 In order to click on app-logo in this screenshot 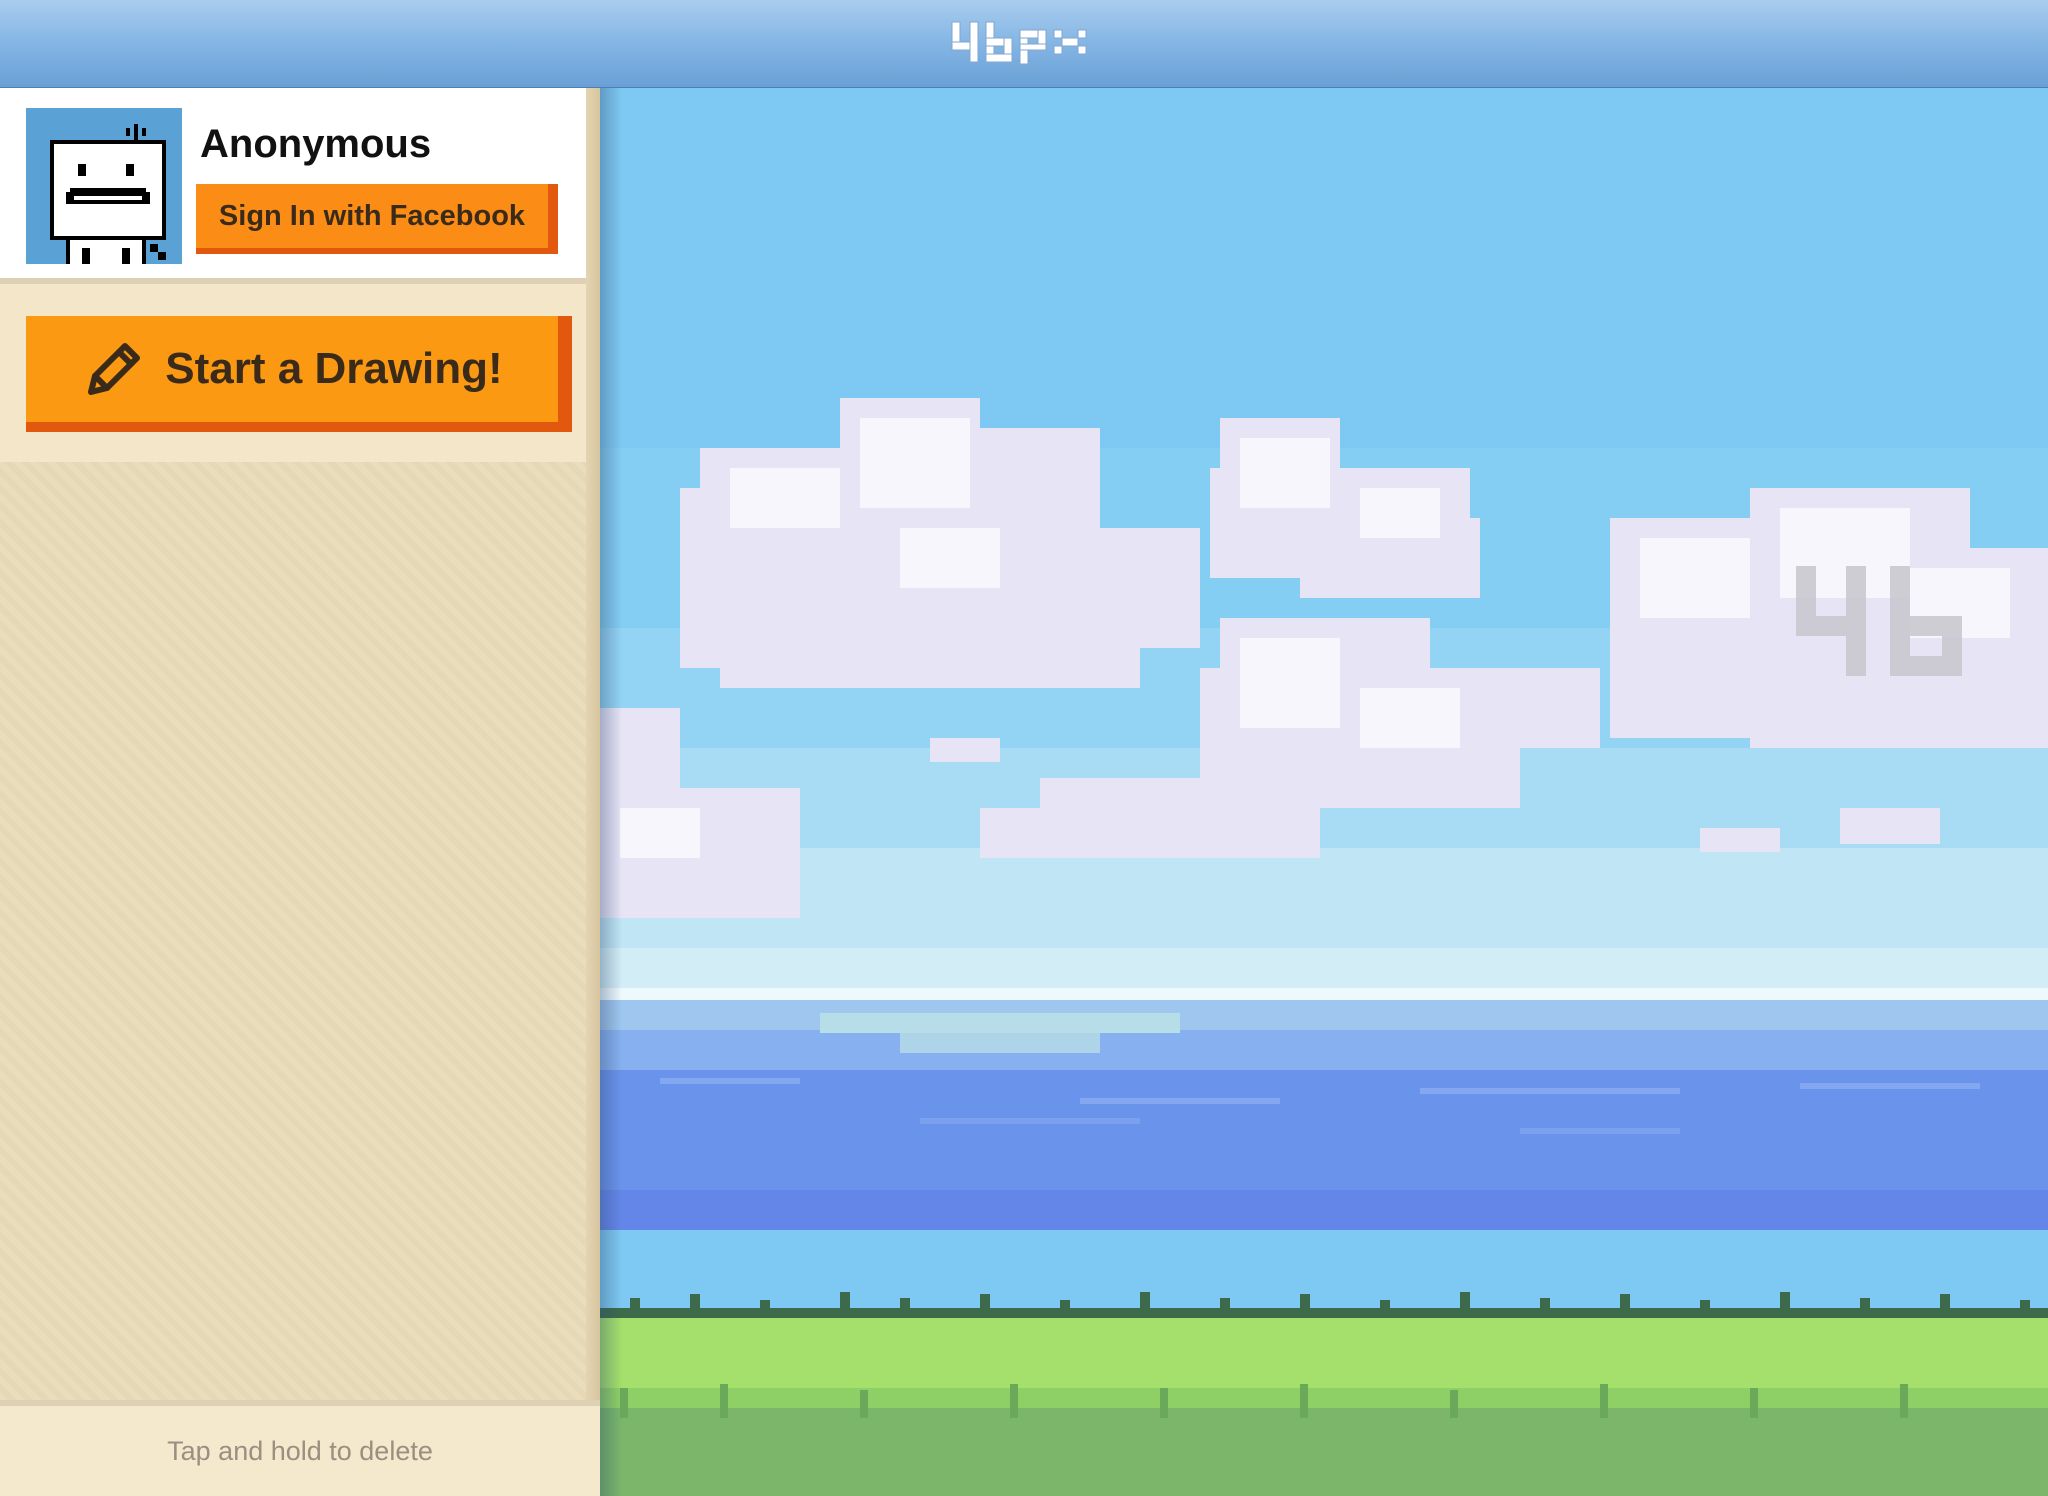, I will do `click(1023, 42)`.